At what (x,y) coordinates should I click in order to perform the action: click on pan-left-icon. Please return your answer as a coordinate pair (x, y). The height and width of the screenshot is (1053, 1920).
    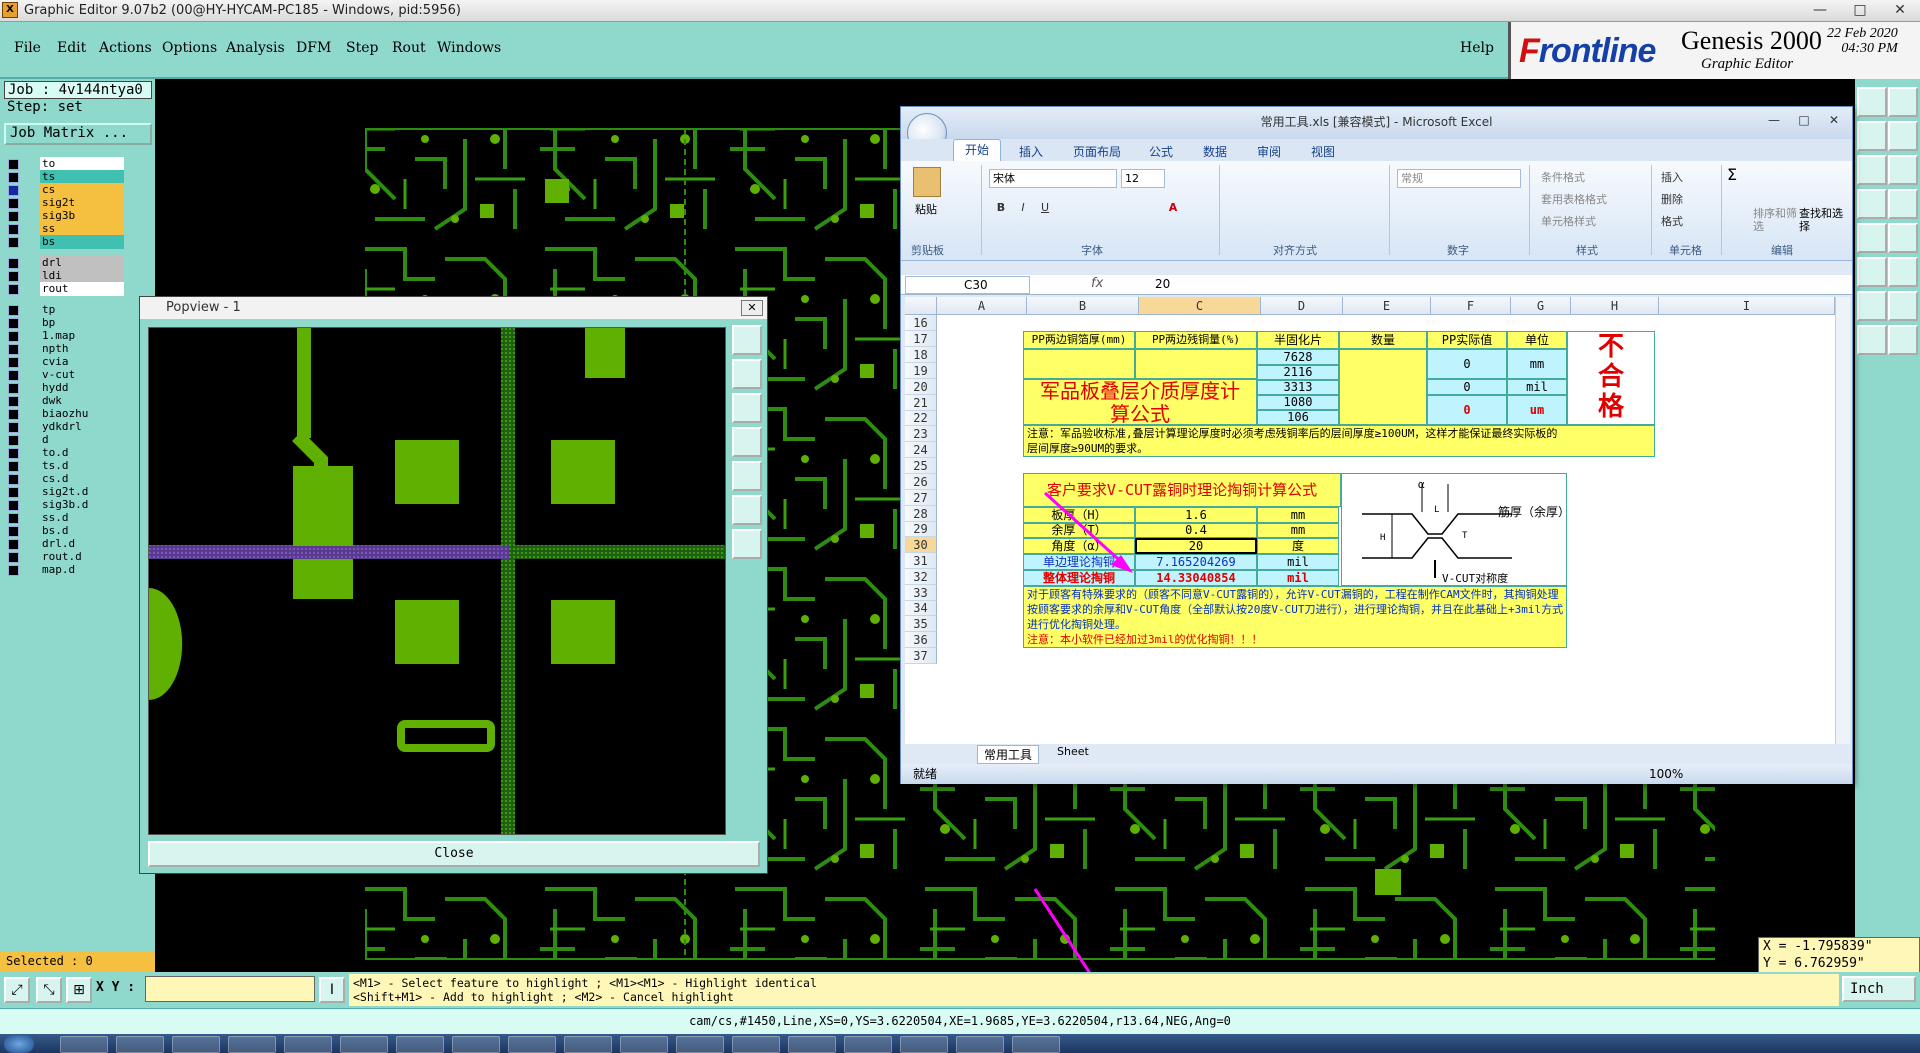
    Looking at the image, I should click on (747, 442).